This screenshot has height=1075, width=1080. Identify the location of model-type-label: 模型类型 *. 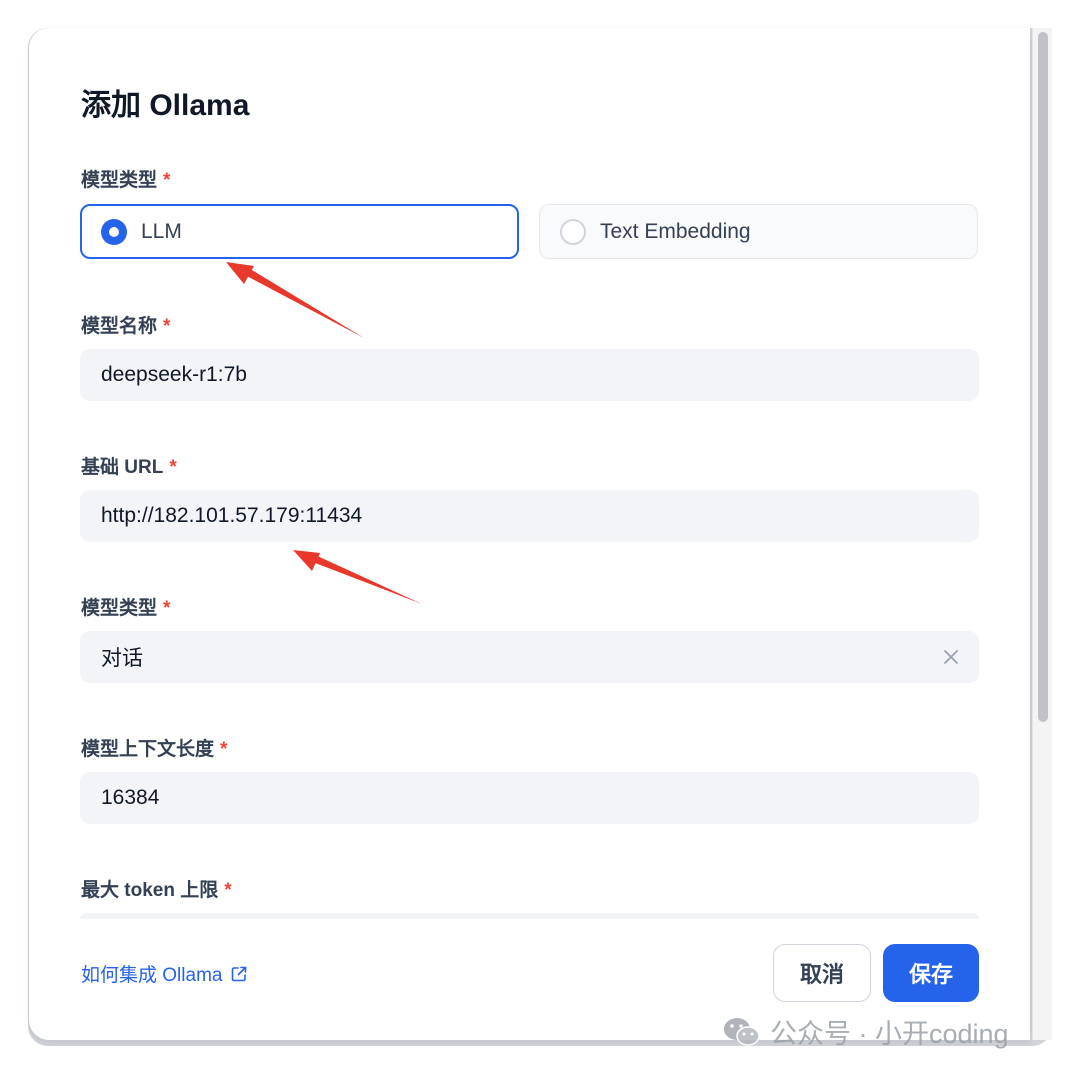
(126, 608).